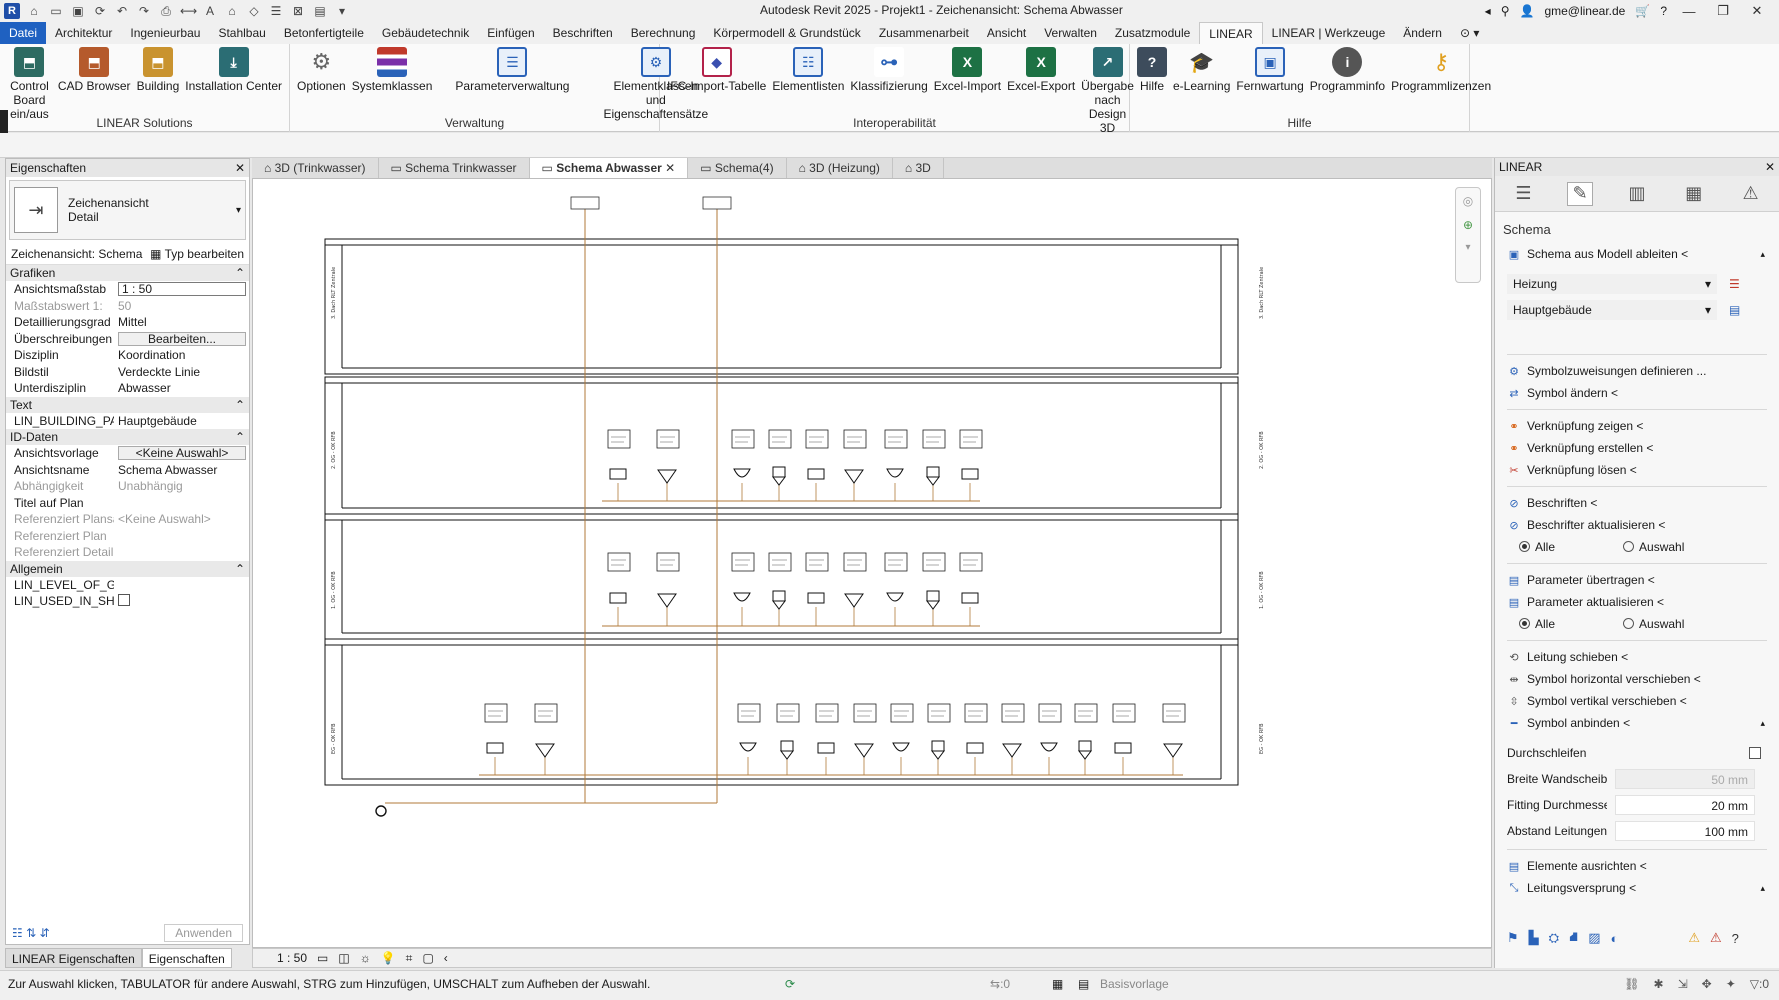 The image size is (1779, 1000). What do you see at coordinates (1534, 938) in the screenshot?
I see `tool-2-icon: ▙` at bounding box center [1534, 938].